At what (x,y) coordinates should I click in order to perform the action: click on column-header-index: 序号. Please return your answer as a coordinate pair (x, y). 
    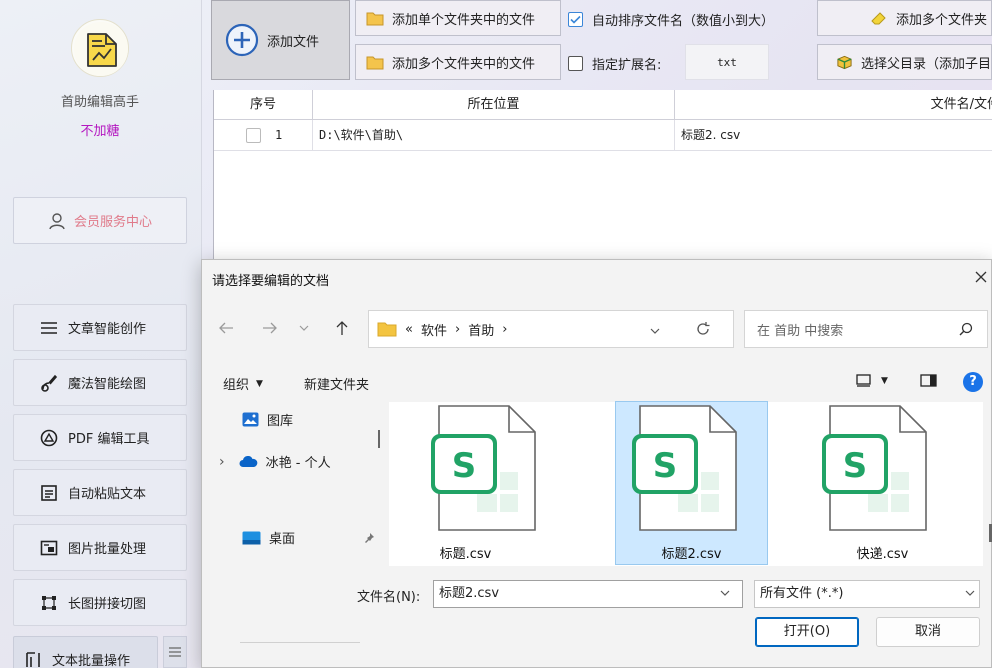
    Looking at the image, I should click on (263, 105).